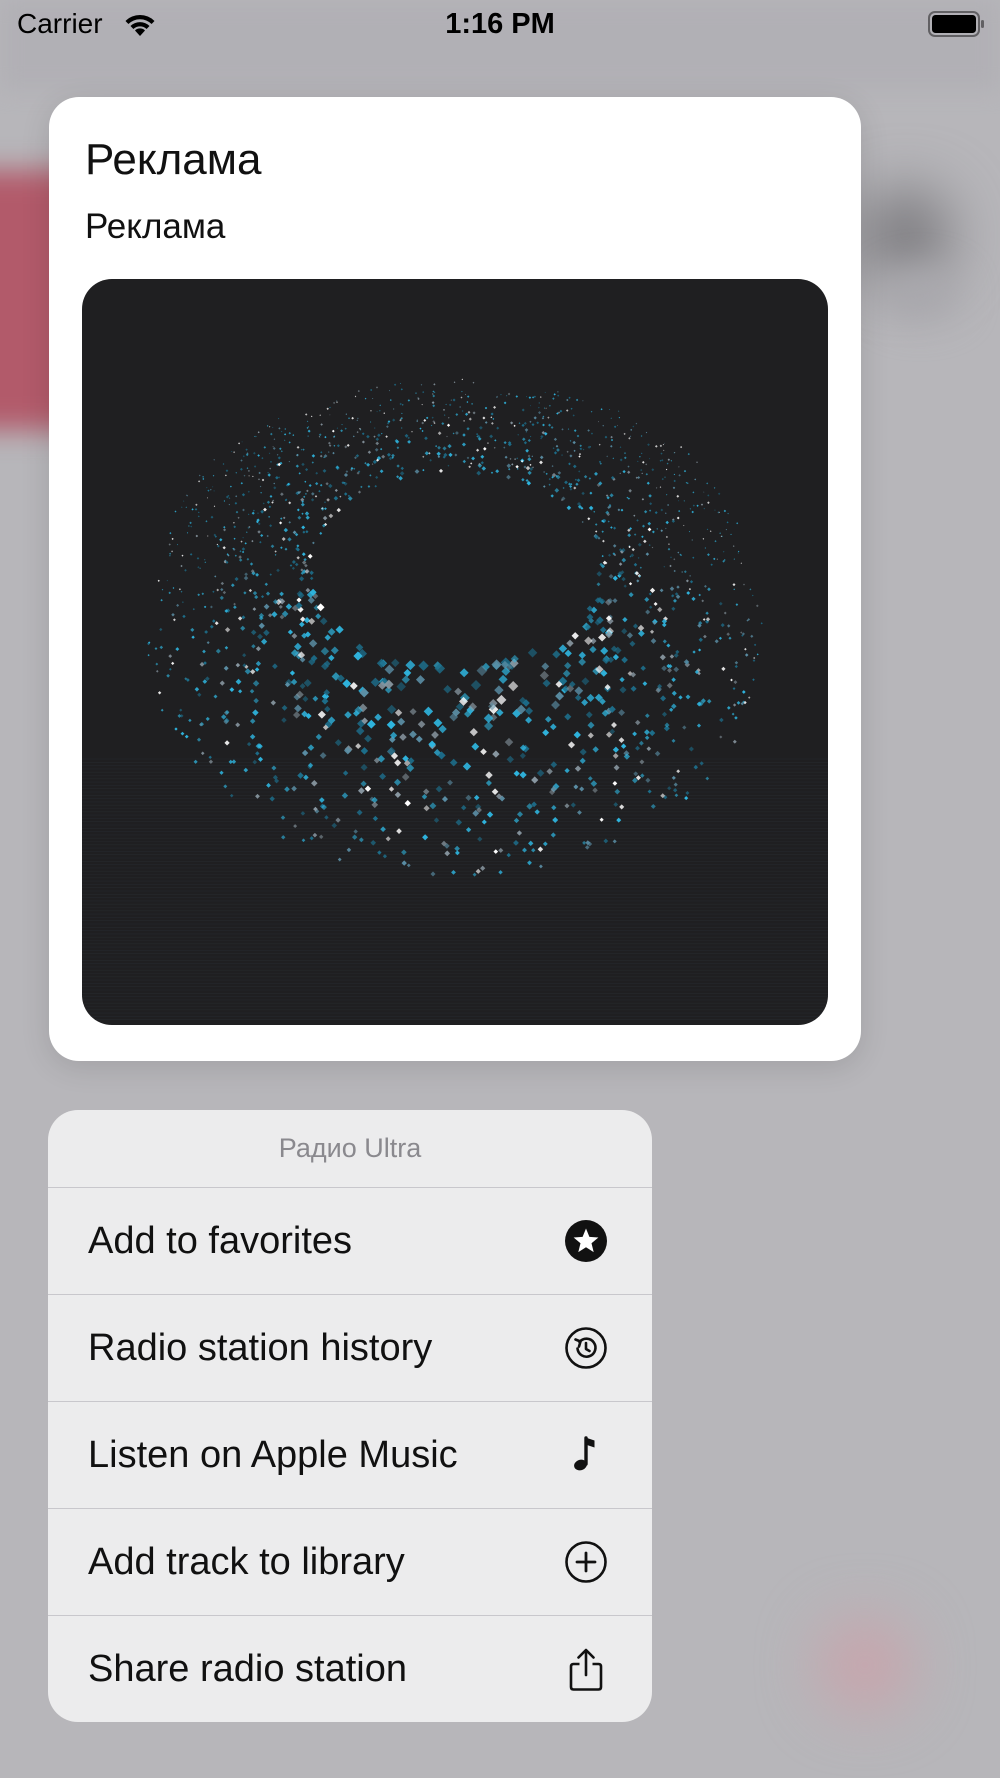 The image size is (1000, 1778). Describe the element at coordinates (350, 1669) in the screenshot. I see `share-radio-station-button: Share radio station` at that location.